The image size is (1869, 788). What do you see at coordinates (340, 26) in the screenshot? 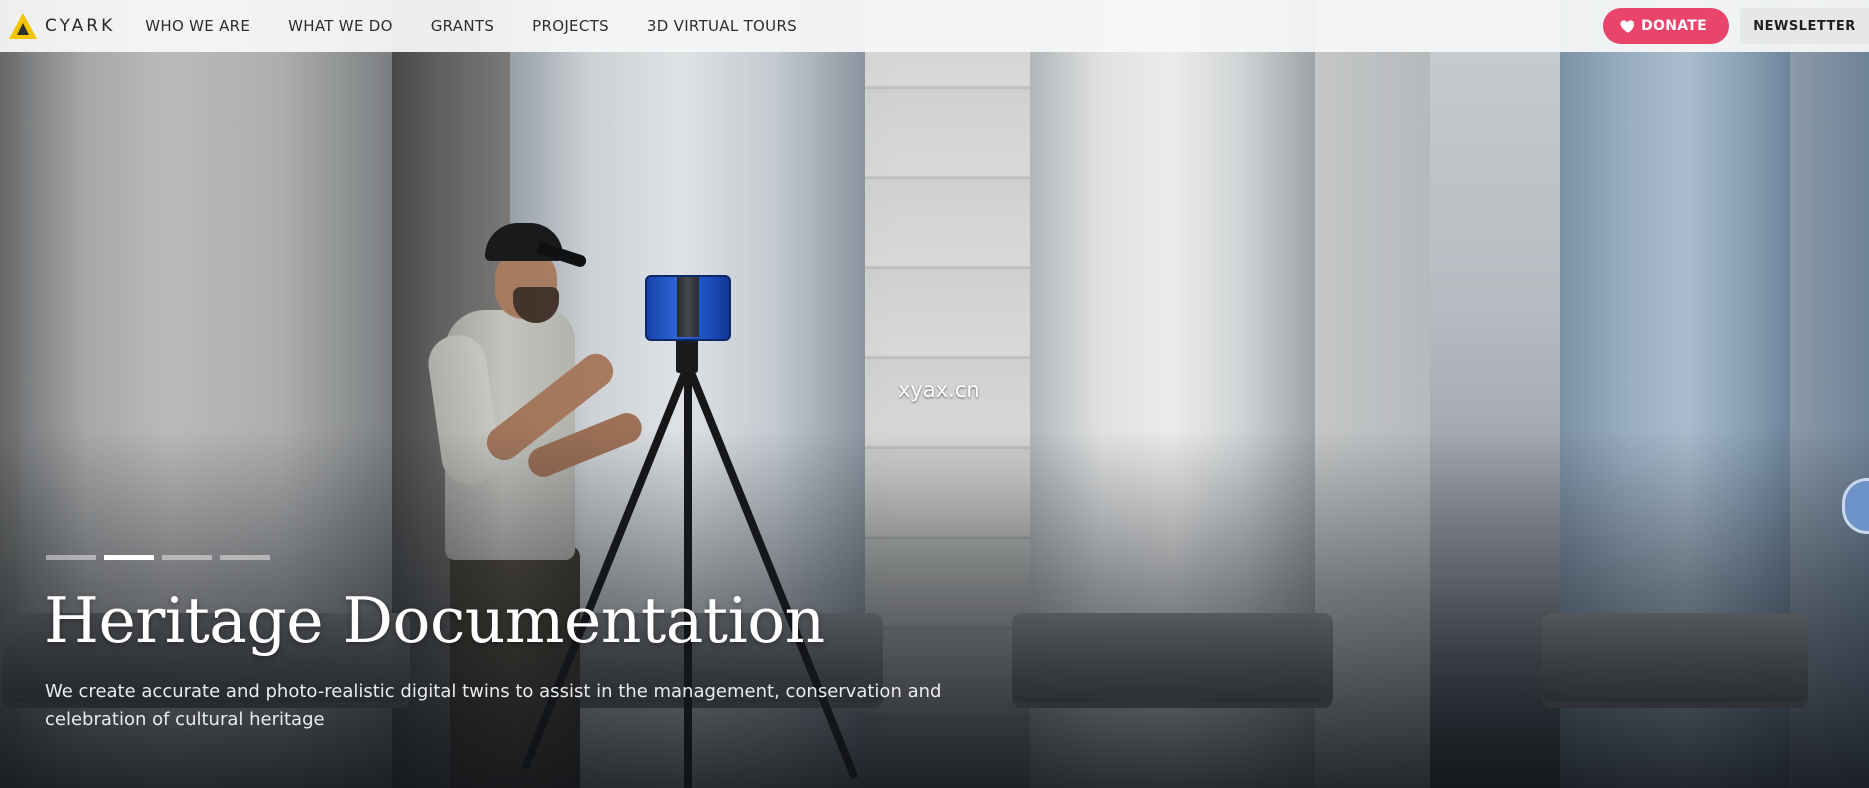
I see `nav-what-we-do: WHAT WE DO` at bounding box center [340, 26].